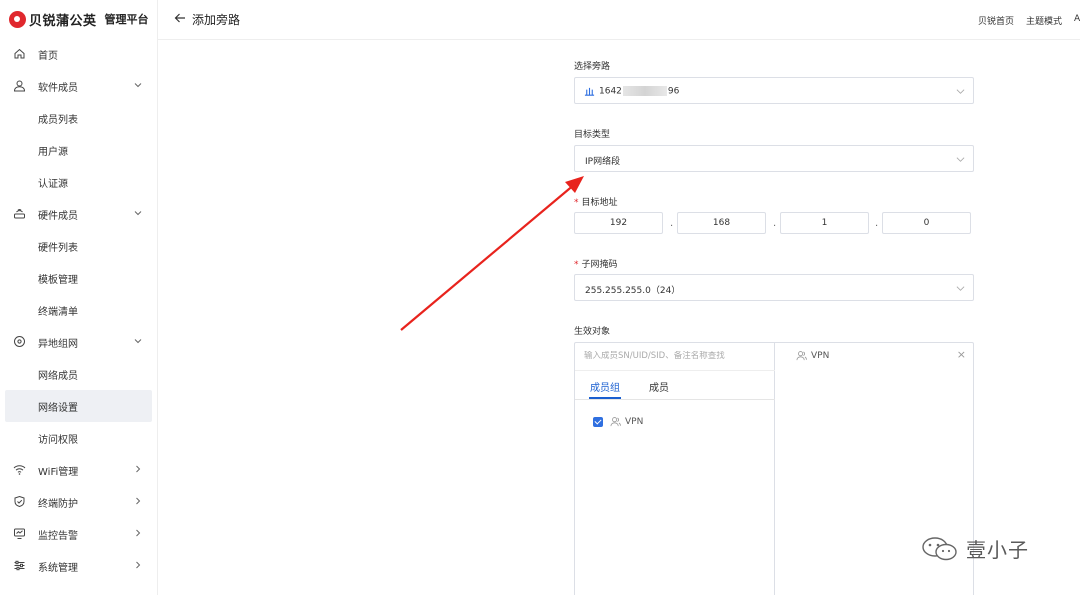 The height and width of the screenshot is (595, 1080). Describe the element at coordinates (598, 421) in the screenshot. I see `checkbox-checked` at that location.